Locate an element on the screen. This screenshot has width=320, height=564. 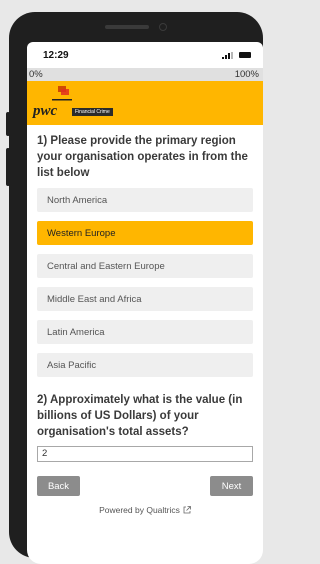
choice-north-america: North America is located at coordinates (145, 200).